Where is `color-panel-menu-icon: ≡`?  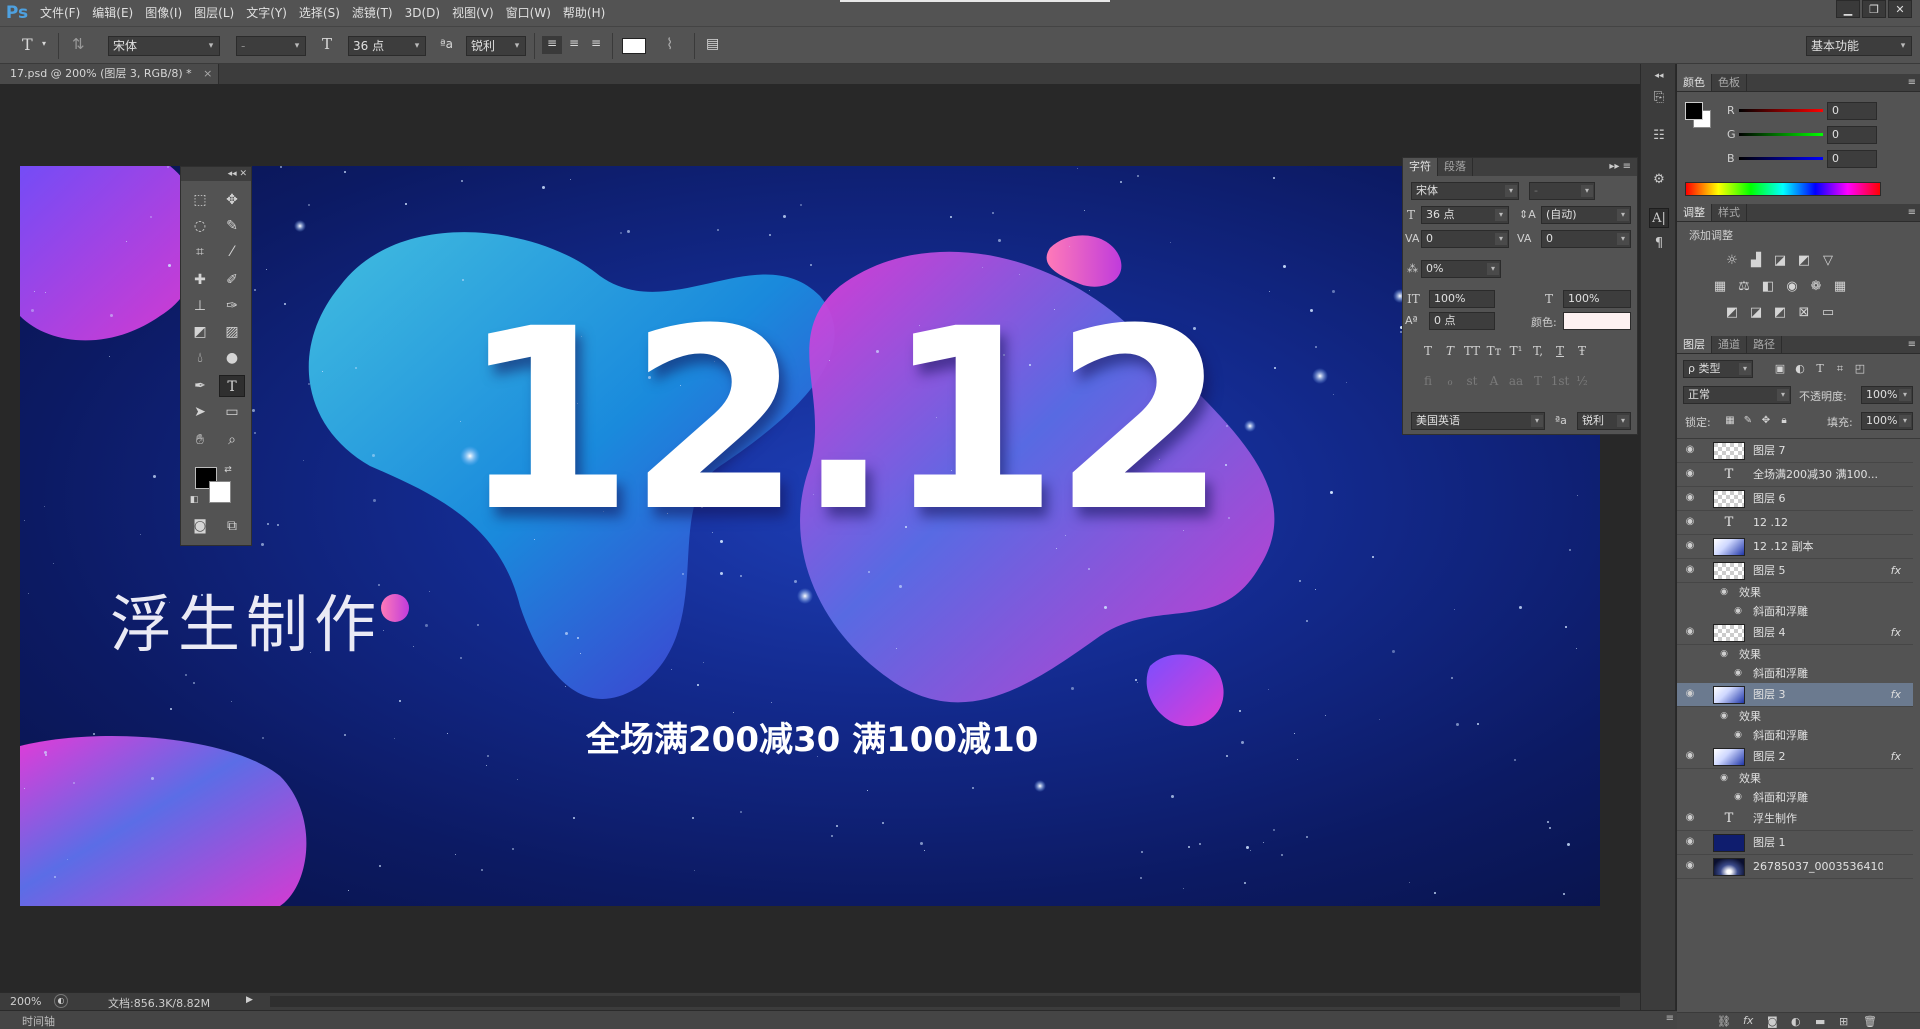
color-panel-menu-icon: ≡ is located at coordinates (1912, 83).